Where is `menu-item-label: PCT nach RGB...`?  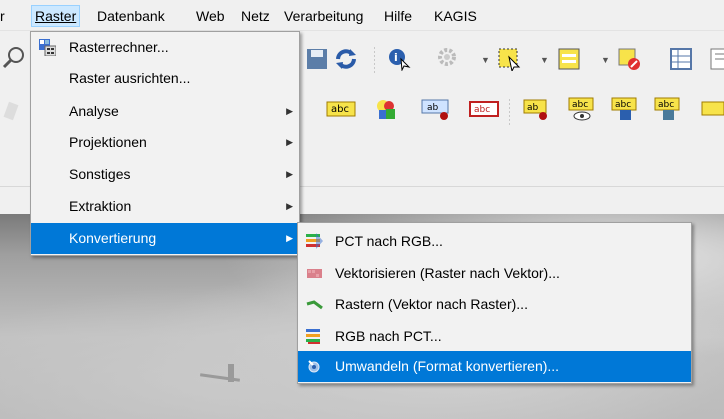 menu-item-label: PCT nach RGB... is located at coordinates (389, 241).